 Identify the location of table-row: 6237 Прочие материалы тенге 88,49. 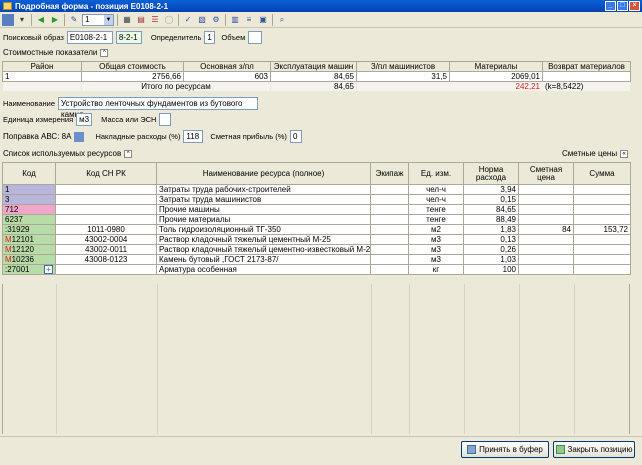
(316, 219).